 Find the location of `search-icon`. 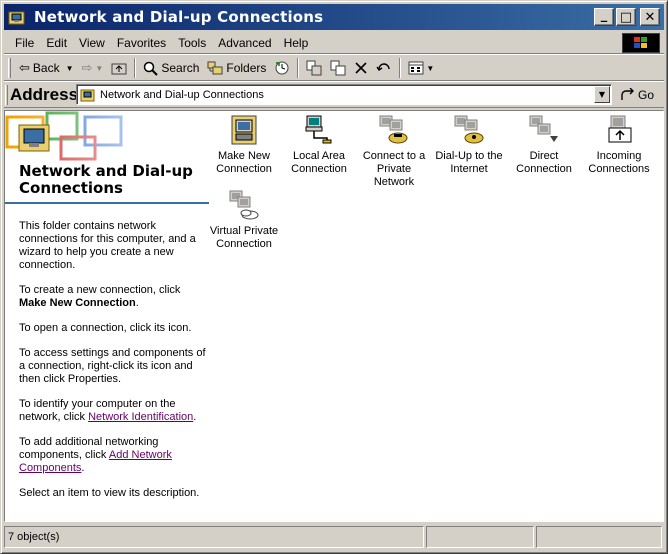

search-icon is located at coordinates (151, 68).